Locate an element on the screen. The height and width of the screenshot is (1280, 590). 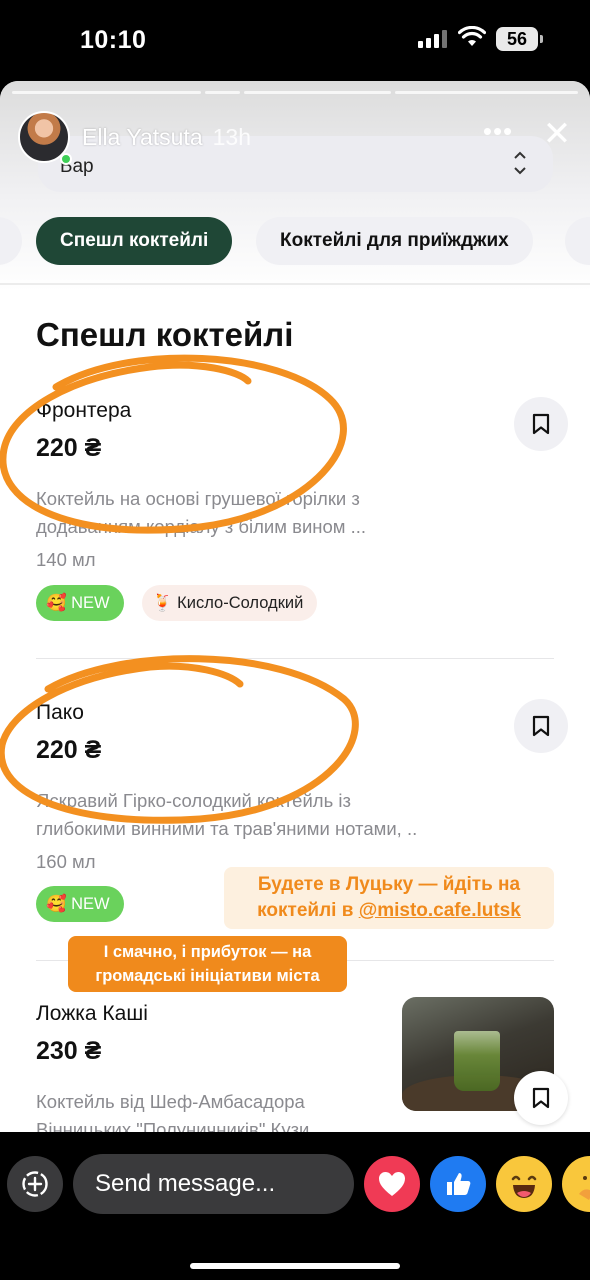
menu-item-name: Ложка Каші is located at coordinates (92, 1014).